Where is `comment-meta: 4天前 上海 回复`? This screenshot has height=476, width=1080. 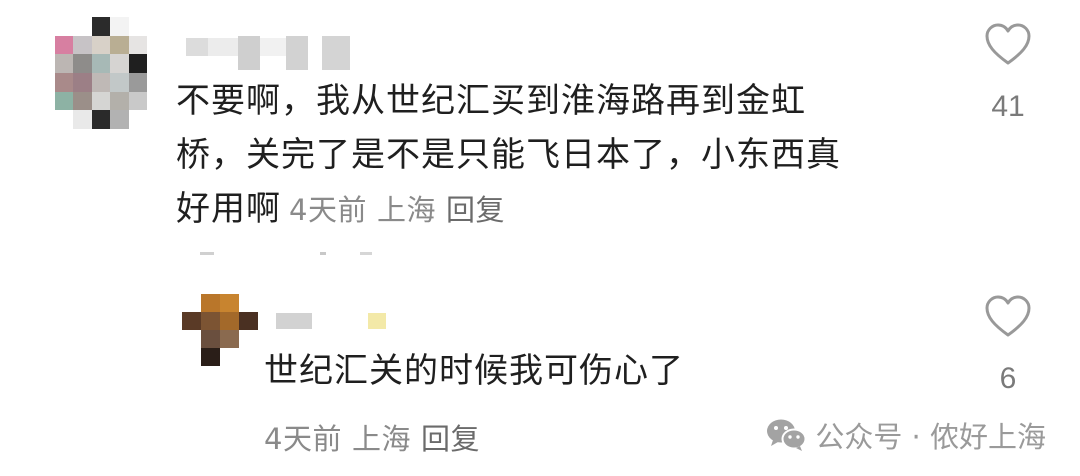
comment-meta: 4天前 上海 回复 is located at coordinates (402, 210).